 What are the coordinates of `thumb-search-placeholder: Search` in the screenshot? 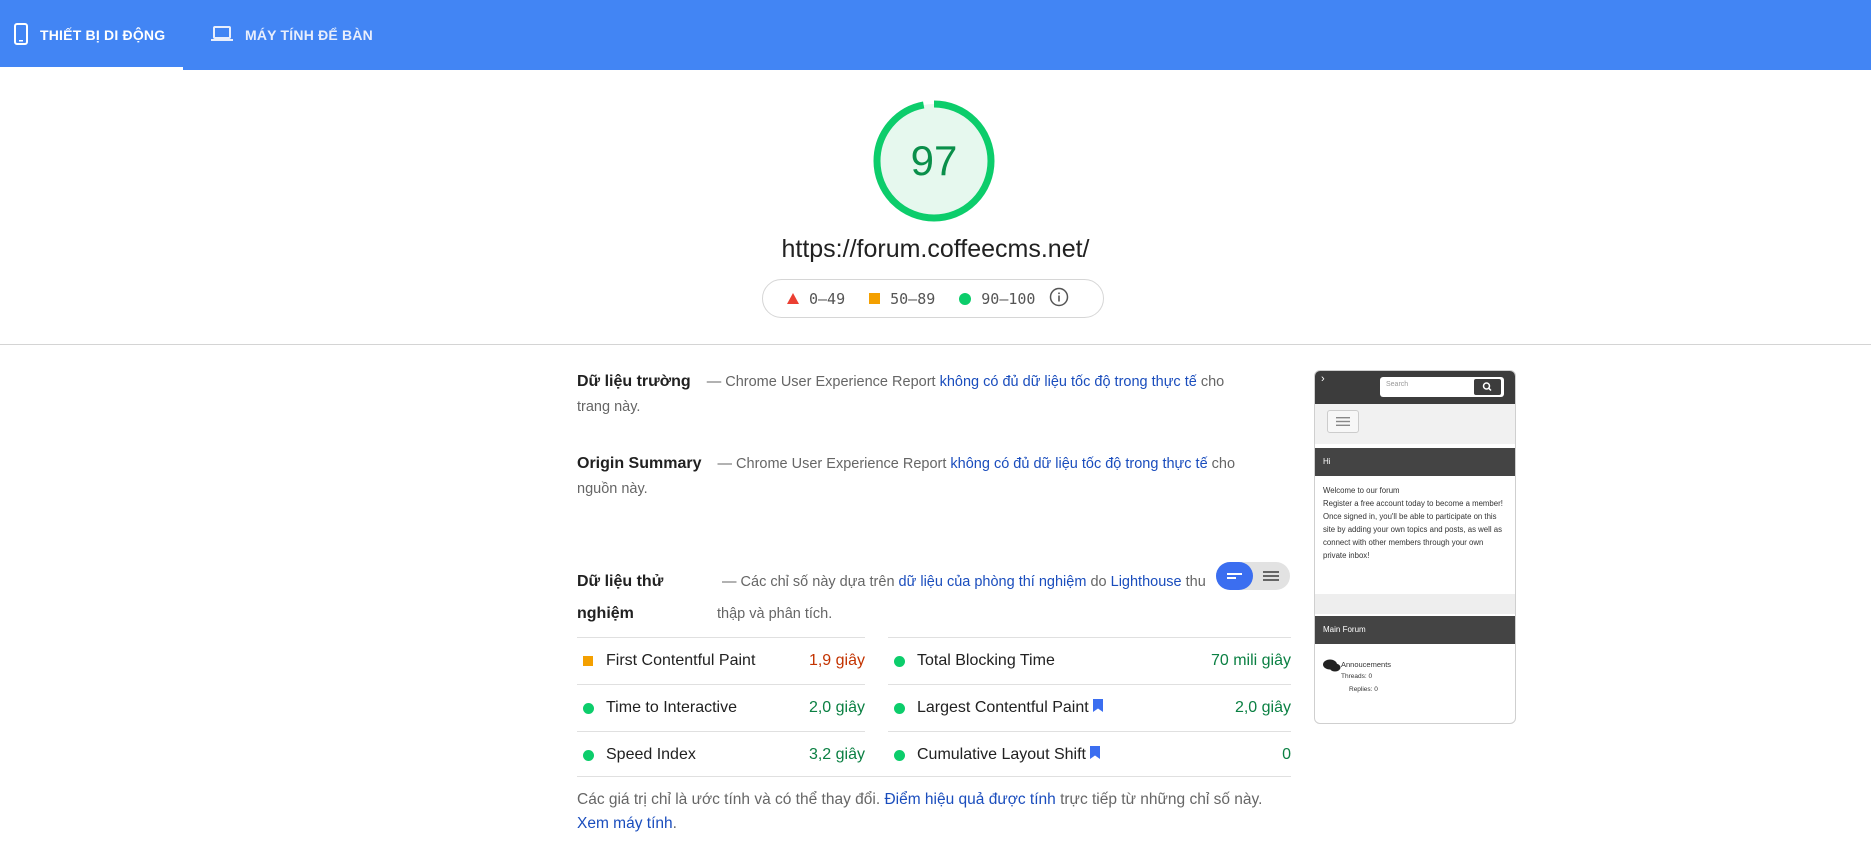 It's located at (1397, 384).